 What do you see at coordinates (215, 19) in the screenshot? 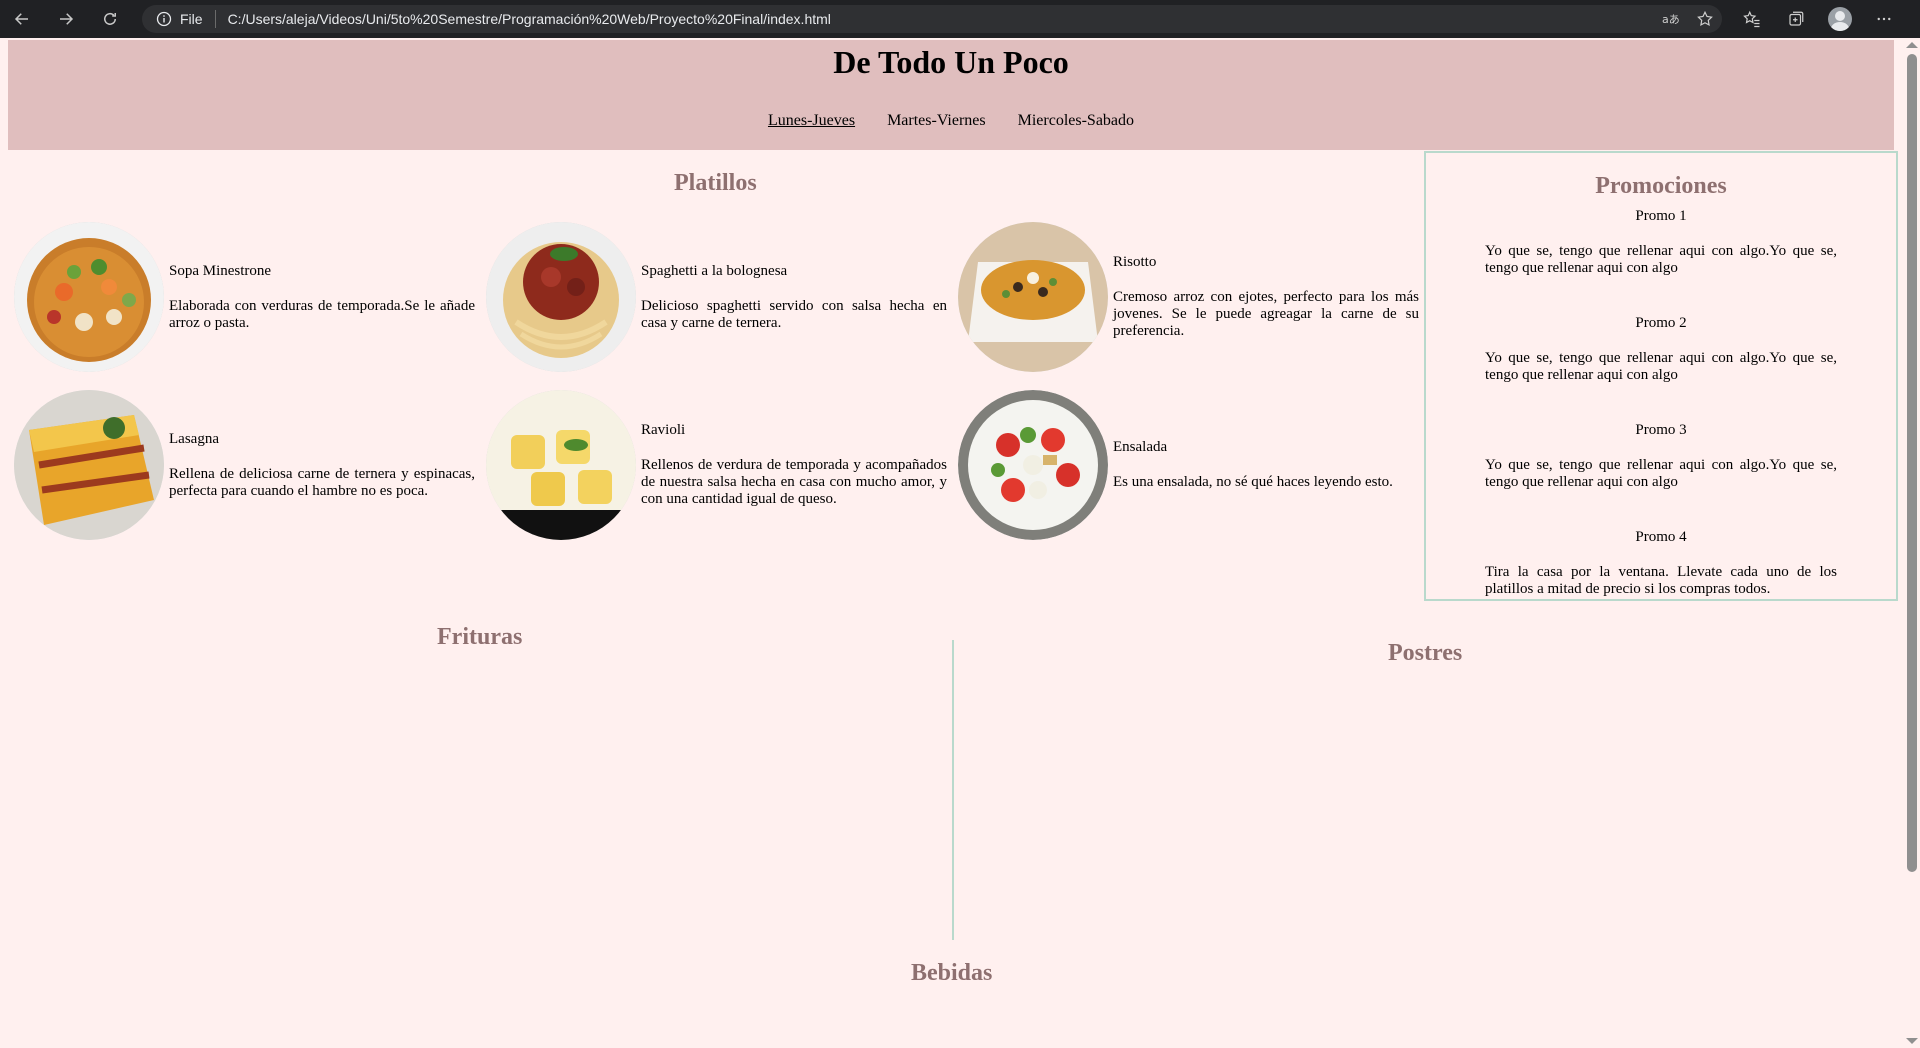
I see `address-divider` at bounding box center [215, 19].